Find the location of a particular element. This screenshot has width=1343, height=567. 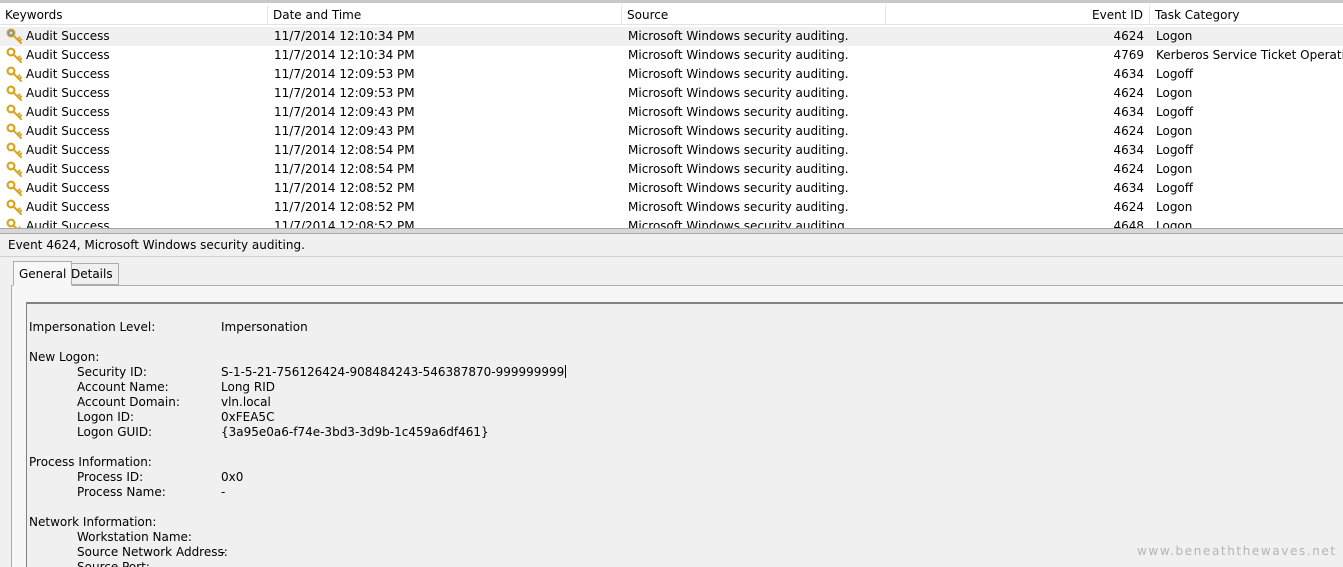

field-label: Logon GUID: is located at coordinates (115, 432).